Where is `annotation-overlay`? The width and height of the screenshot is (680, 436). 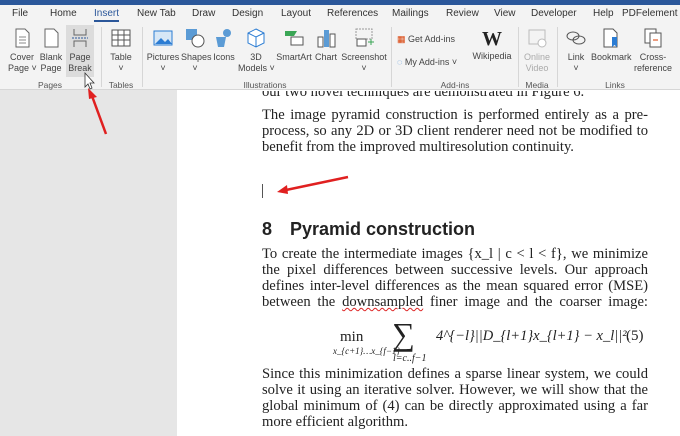 annotation-overlay is located at coordinates (216, 132).